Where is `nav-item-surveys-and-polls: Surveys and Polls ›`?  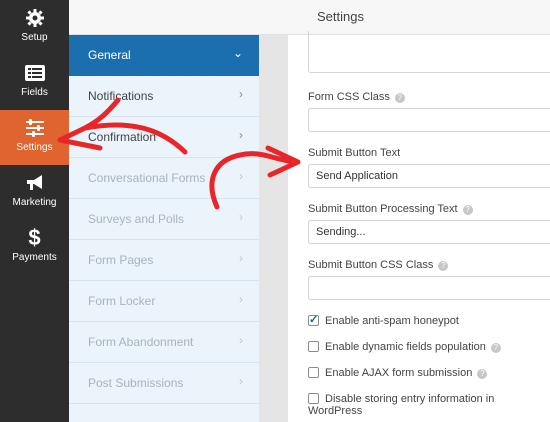
nav-item-surveys-and-polls: Surveys and Polls › is located at coordinates (164, 219).